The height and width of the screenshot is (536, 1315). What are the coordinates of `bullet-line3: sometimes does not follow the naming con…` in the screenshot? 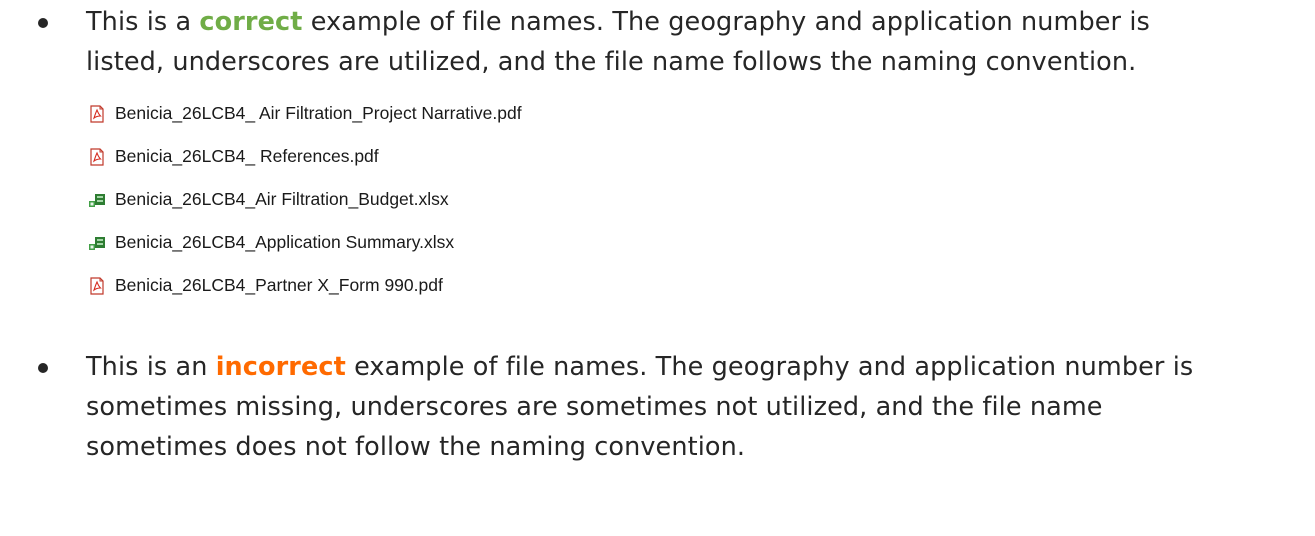 It's located at (416, 447).